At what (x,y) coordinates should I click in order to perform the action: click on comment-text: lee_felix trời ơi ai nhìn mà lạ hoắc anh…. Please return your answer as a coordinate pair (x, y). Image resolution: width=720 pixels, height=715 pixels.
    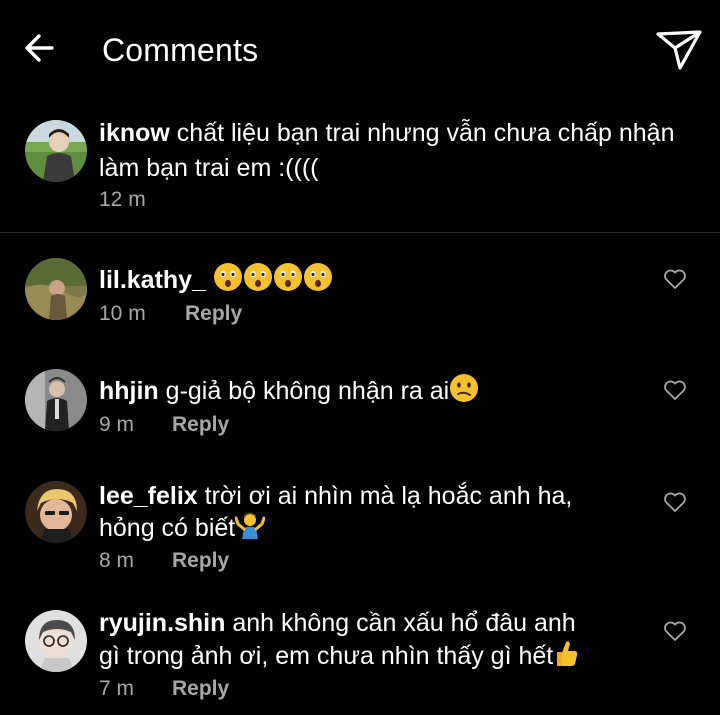
    Looking at the image, I should click on (335, 496).